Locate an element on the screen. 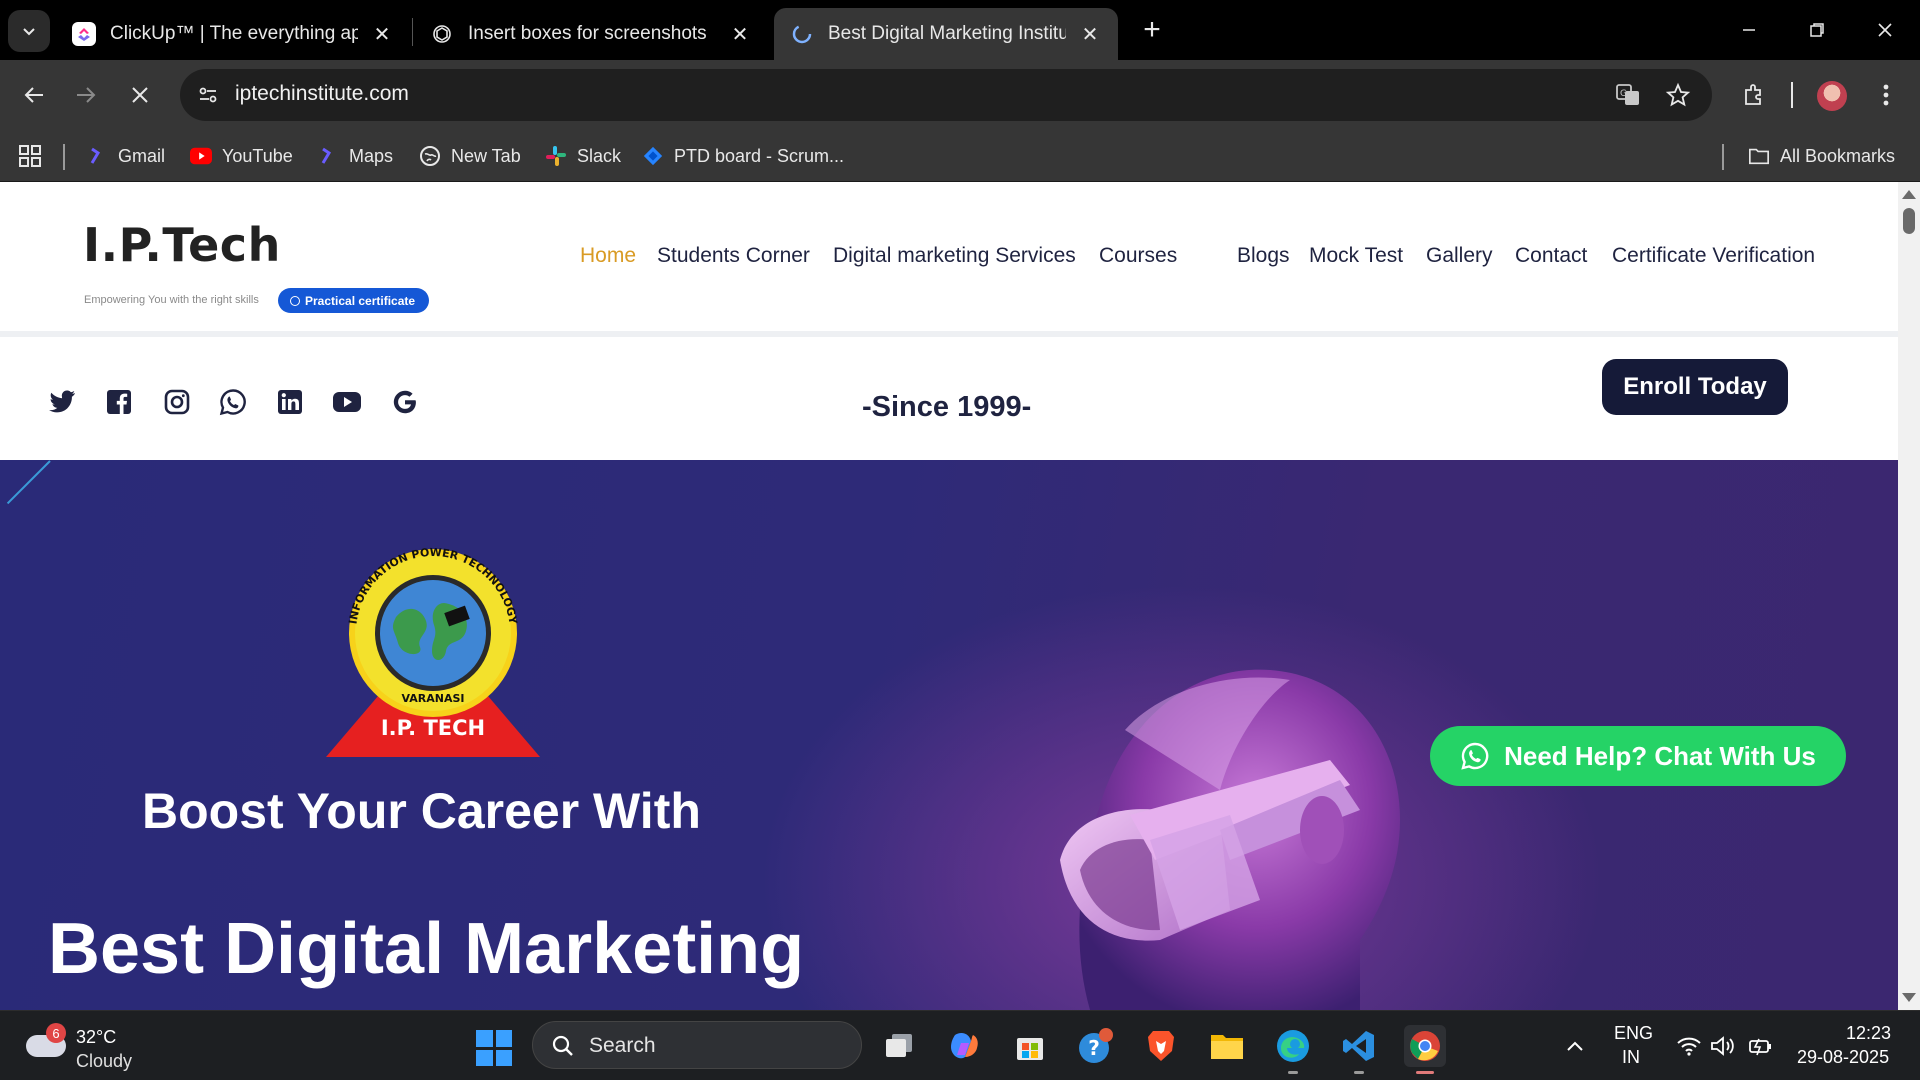 The image size is (1920, 1080). bookmark-slack: Slack is located at coordinates (583, 156).